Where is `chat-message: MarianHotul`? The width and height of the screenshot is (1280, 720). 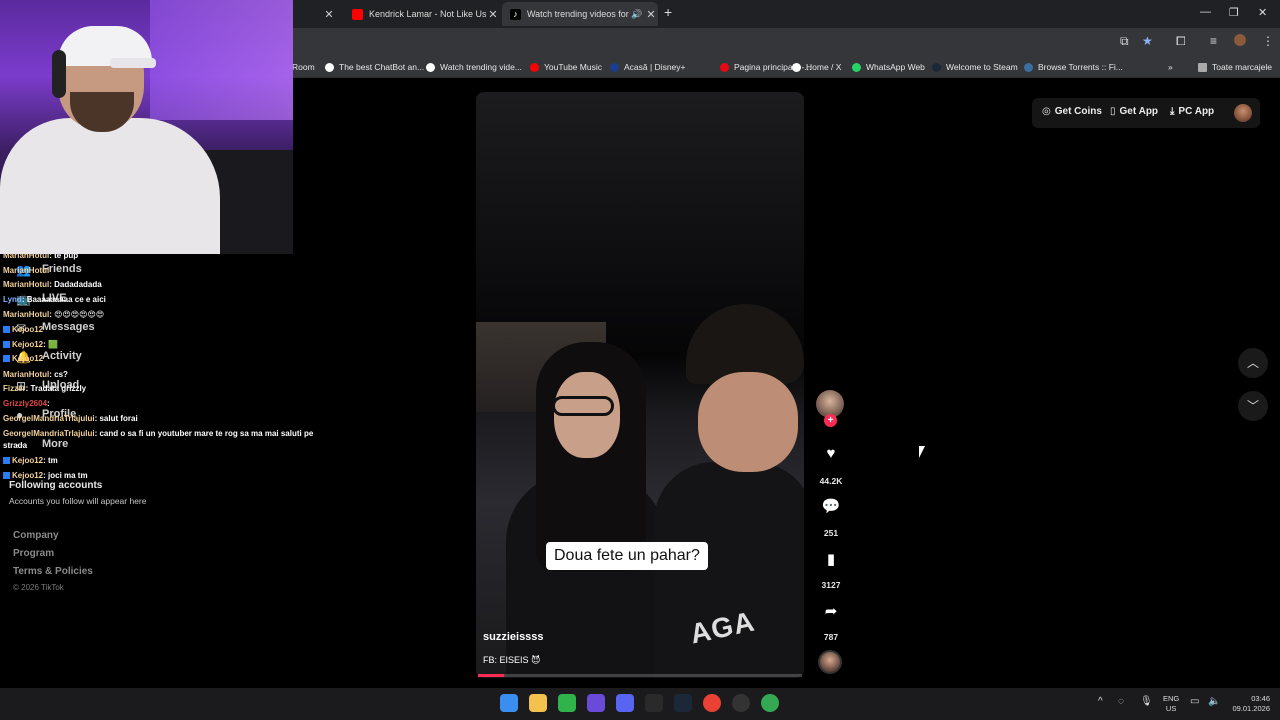
chat-message: MarianHotul is located at coordinates (26, 271).